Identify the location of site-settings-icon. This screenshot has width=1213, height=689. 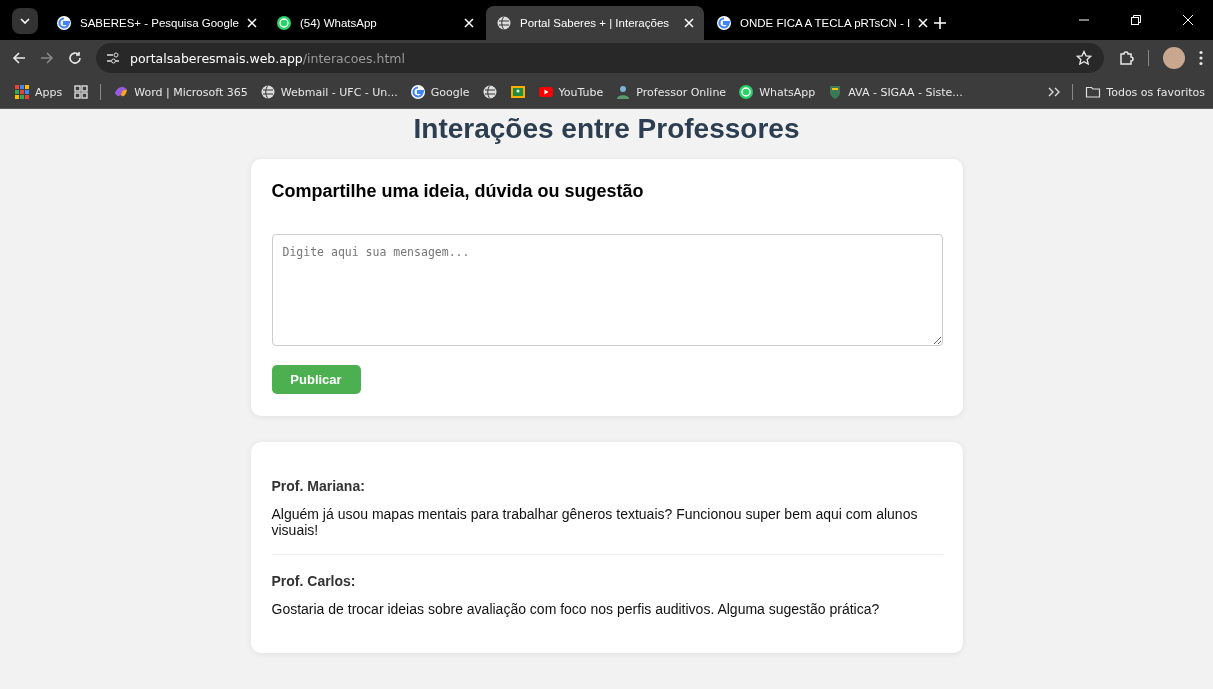
(113, 58).